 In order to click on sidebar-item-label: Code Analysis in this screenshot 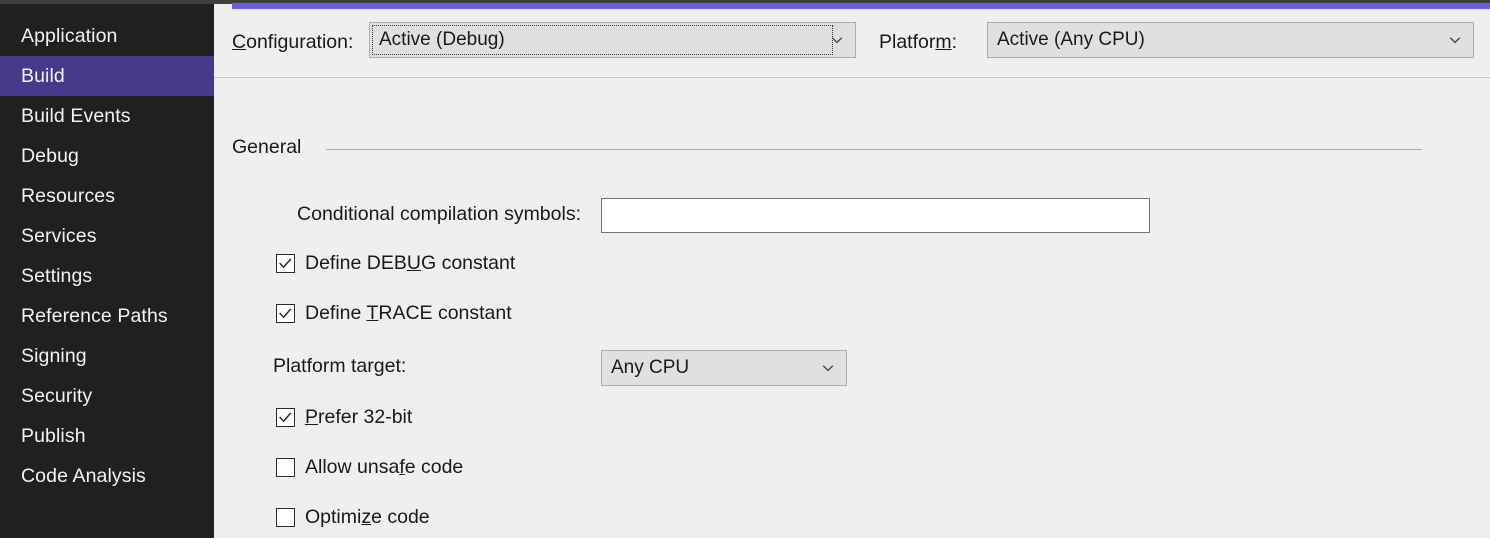, I will do `click(83, 476)`.